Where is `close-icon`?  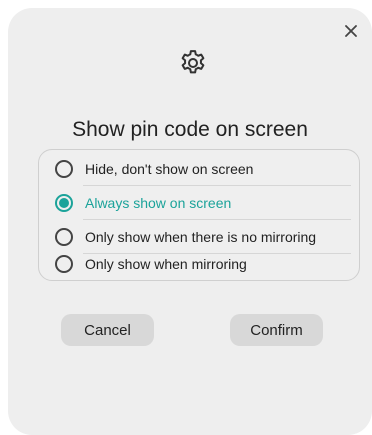 close-icon is located at coordinates (351, 31).